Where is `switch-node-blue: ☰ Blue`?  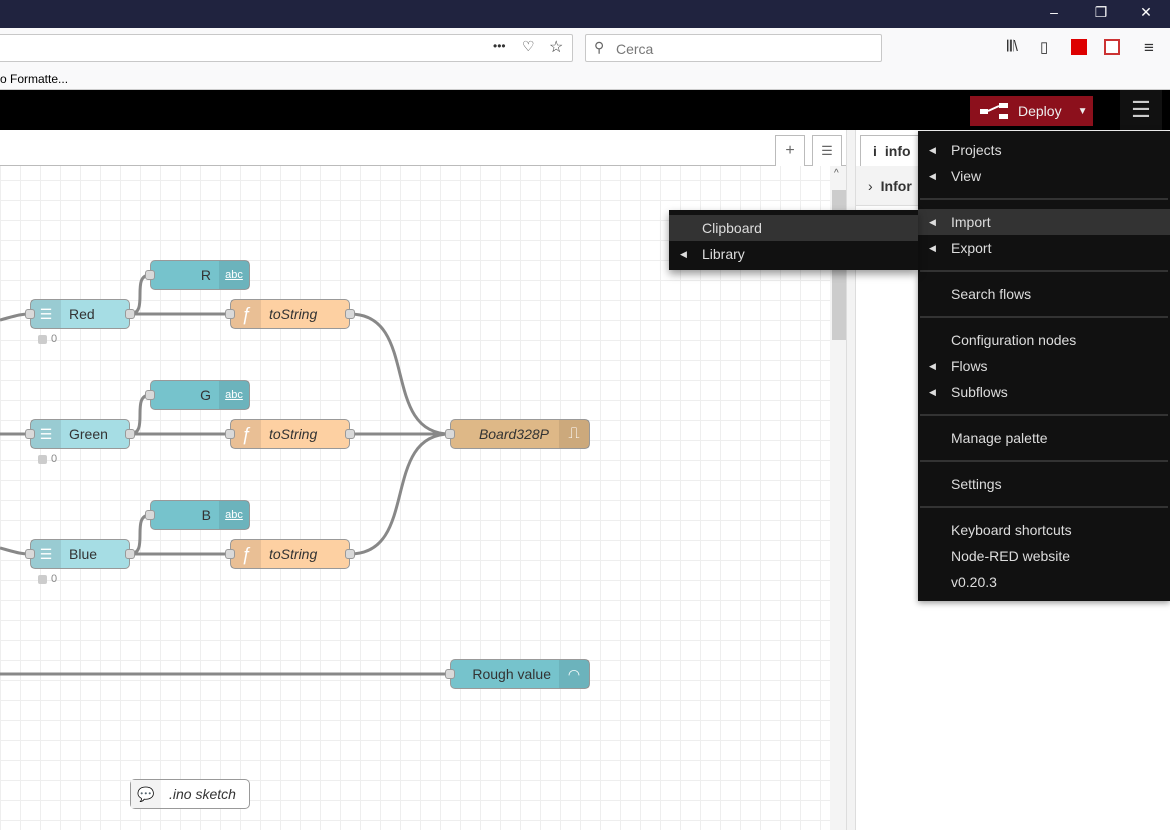
switch-node-blue: ☰ Blue is located at coordinates (80, 554).